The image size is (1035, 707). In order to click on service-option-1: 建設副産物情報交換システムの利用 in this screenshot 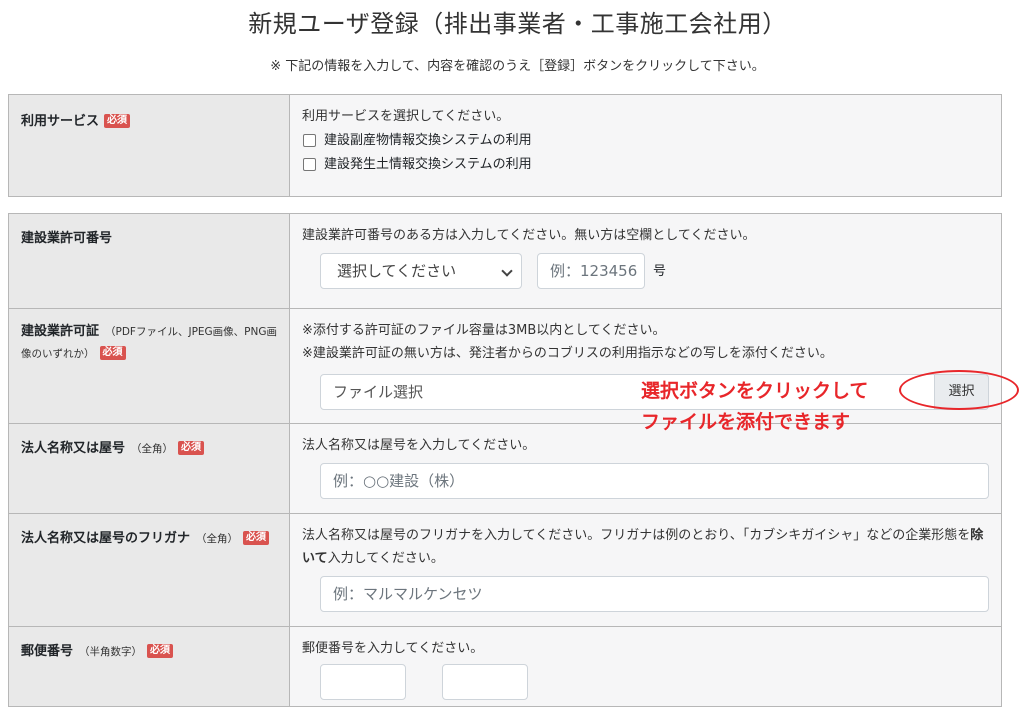, I will do `click(645, 140)`.